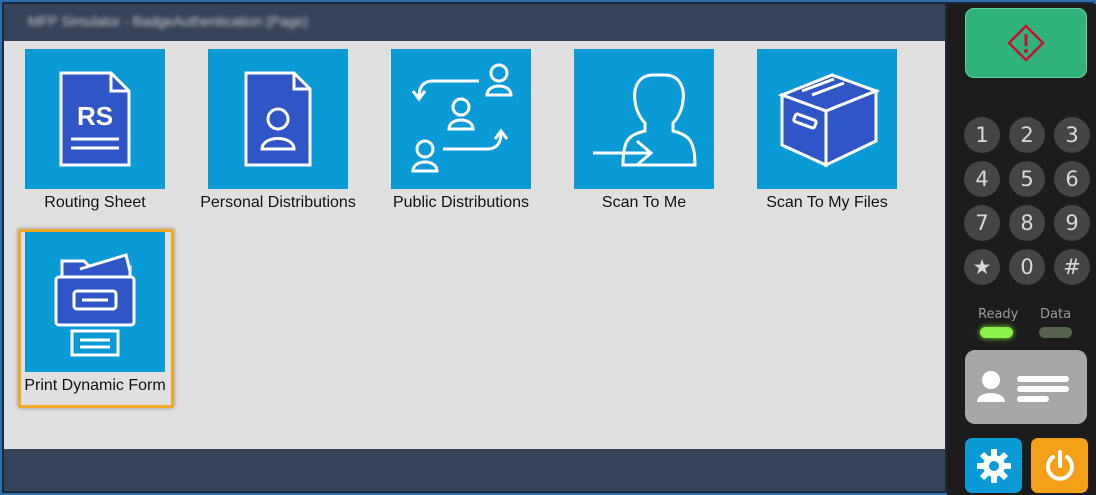 The width and height of the screenshot is (1096, 495). I want to click on power-button, so click(1059, 465).